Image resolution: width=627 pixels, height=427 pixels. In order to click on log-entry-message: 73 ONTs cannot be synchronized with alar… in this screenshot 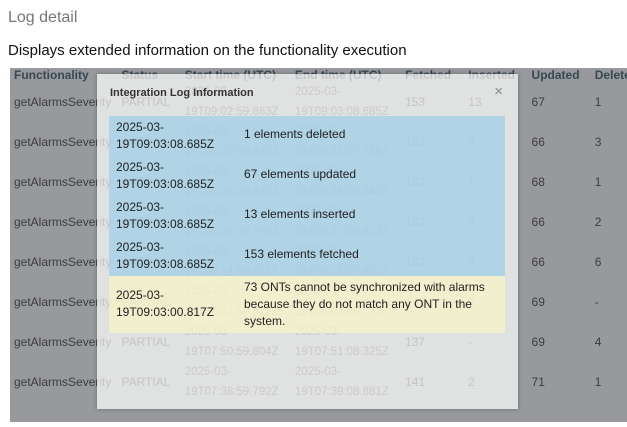, I will do `click(364, 304)`.